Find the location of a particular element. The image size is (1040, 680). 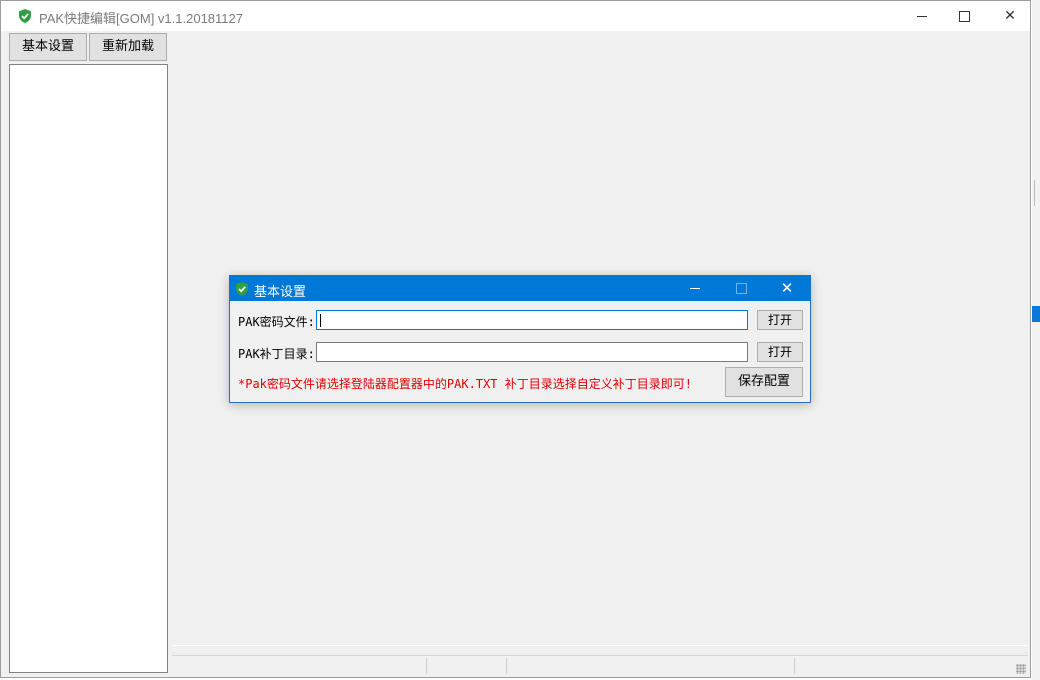

minimize-button is located at coordinates (922, 16).